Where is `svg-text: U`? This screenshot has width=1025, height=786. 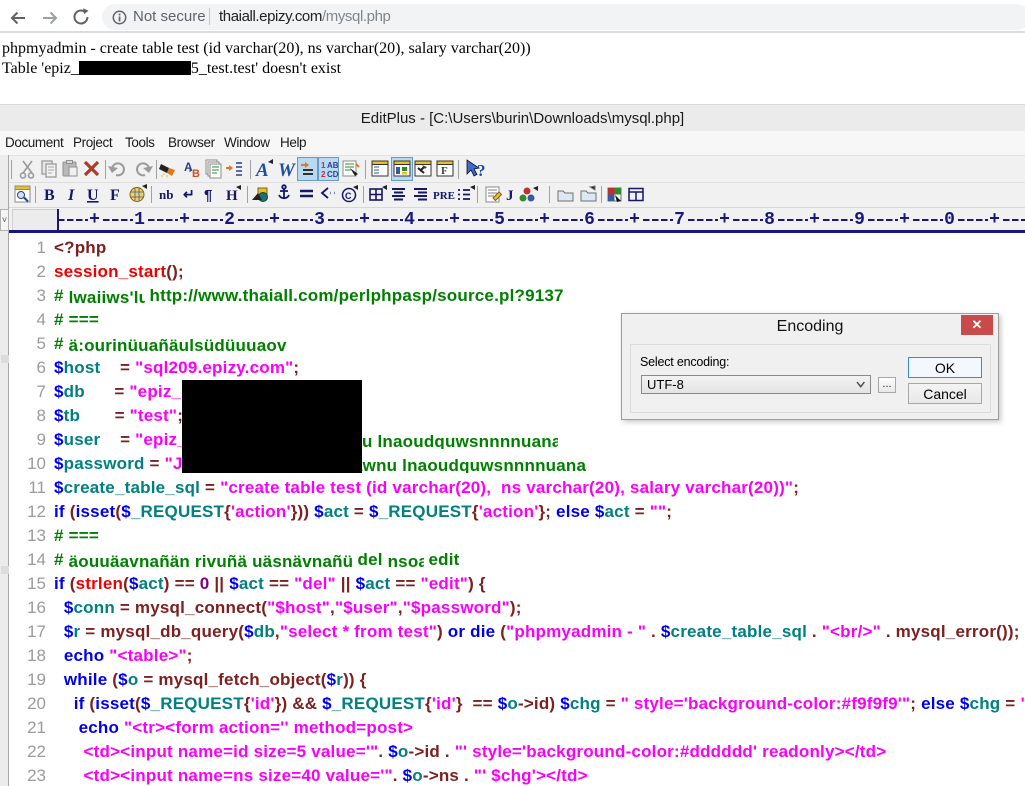 svg-text: U is located at coordinates (93, 195).